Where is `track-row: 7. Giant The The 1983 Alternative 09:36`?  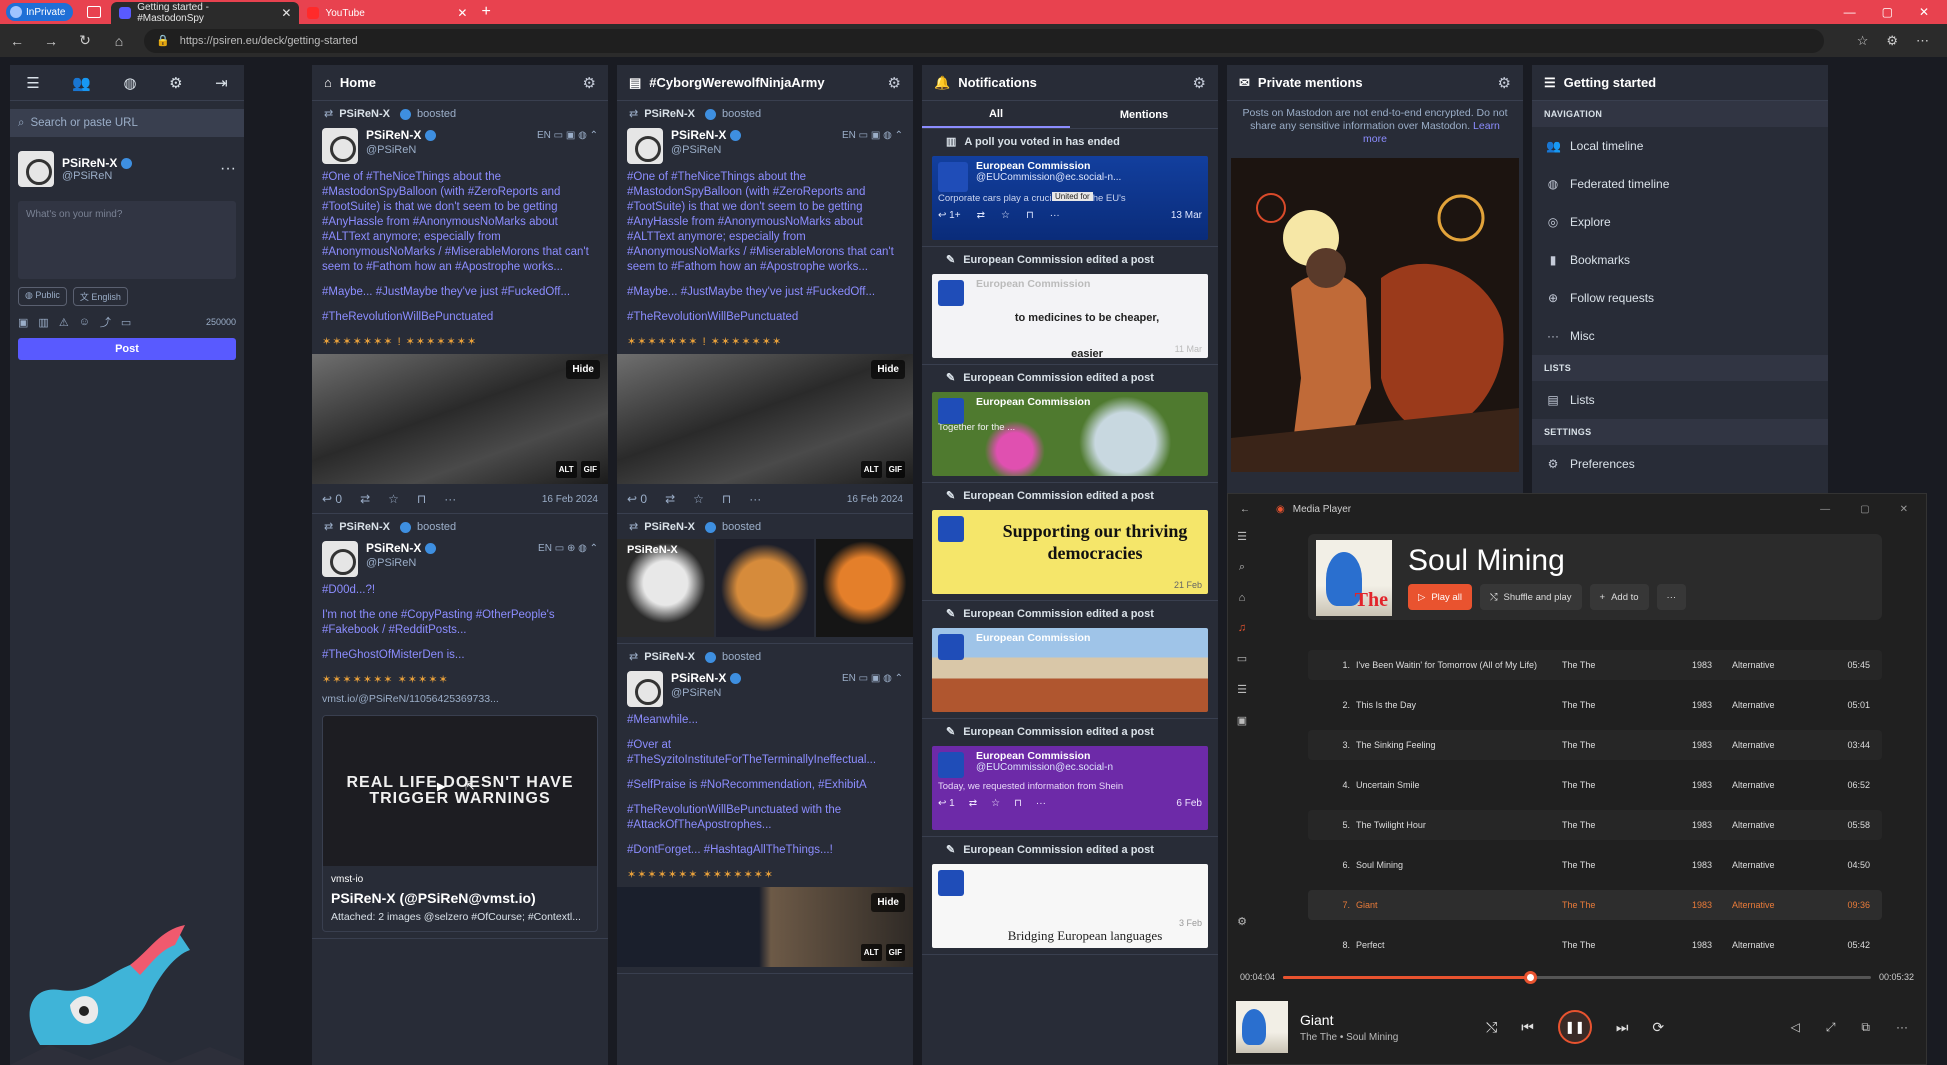 track-row: 7. Giant The The 1983 Alternative 09:36 is located at coordinates (1595, 905).